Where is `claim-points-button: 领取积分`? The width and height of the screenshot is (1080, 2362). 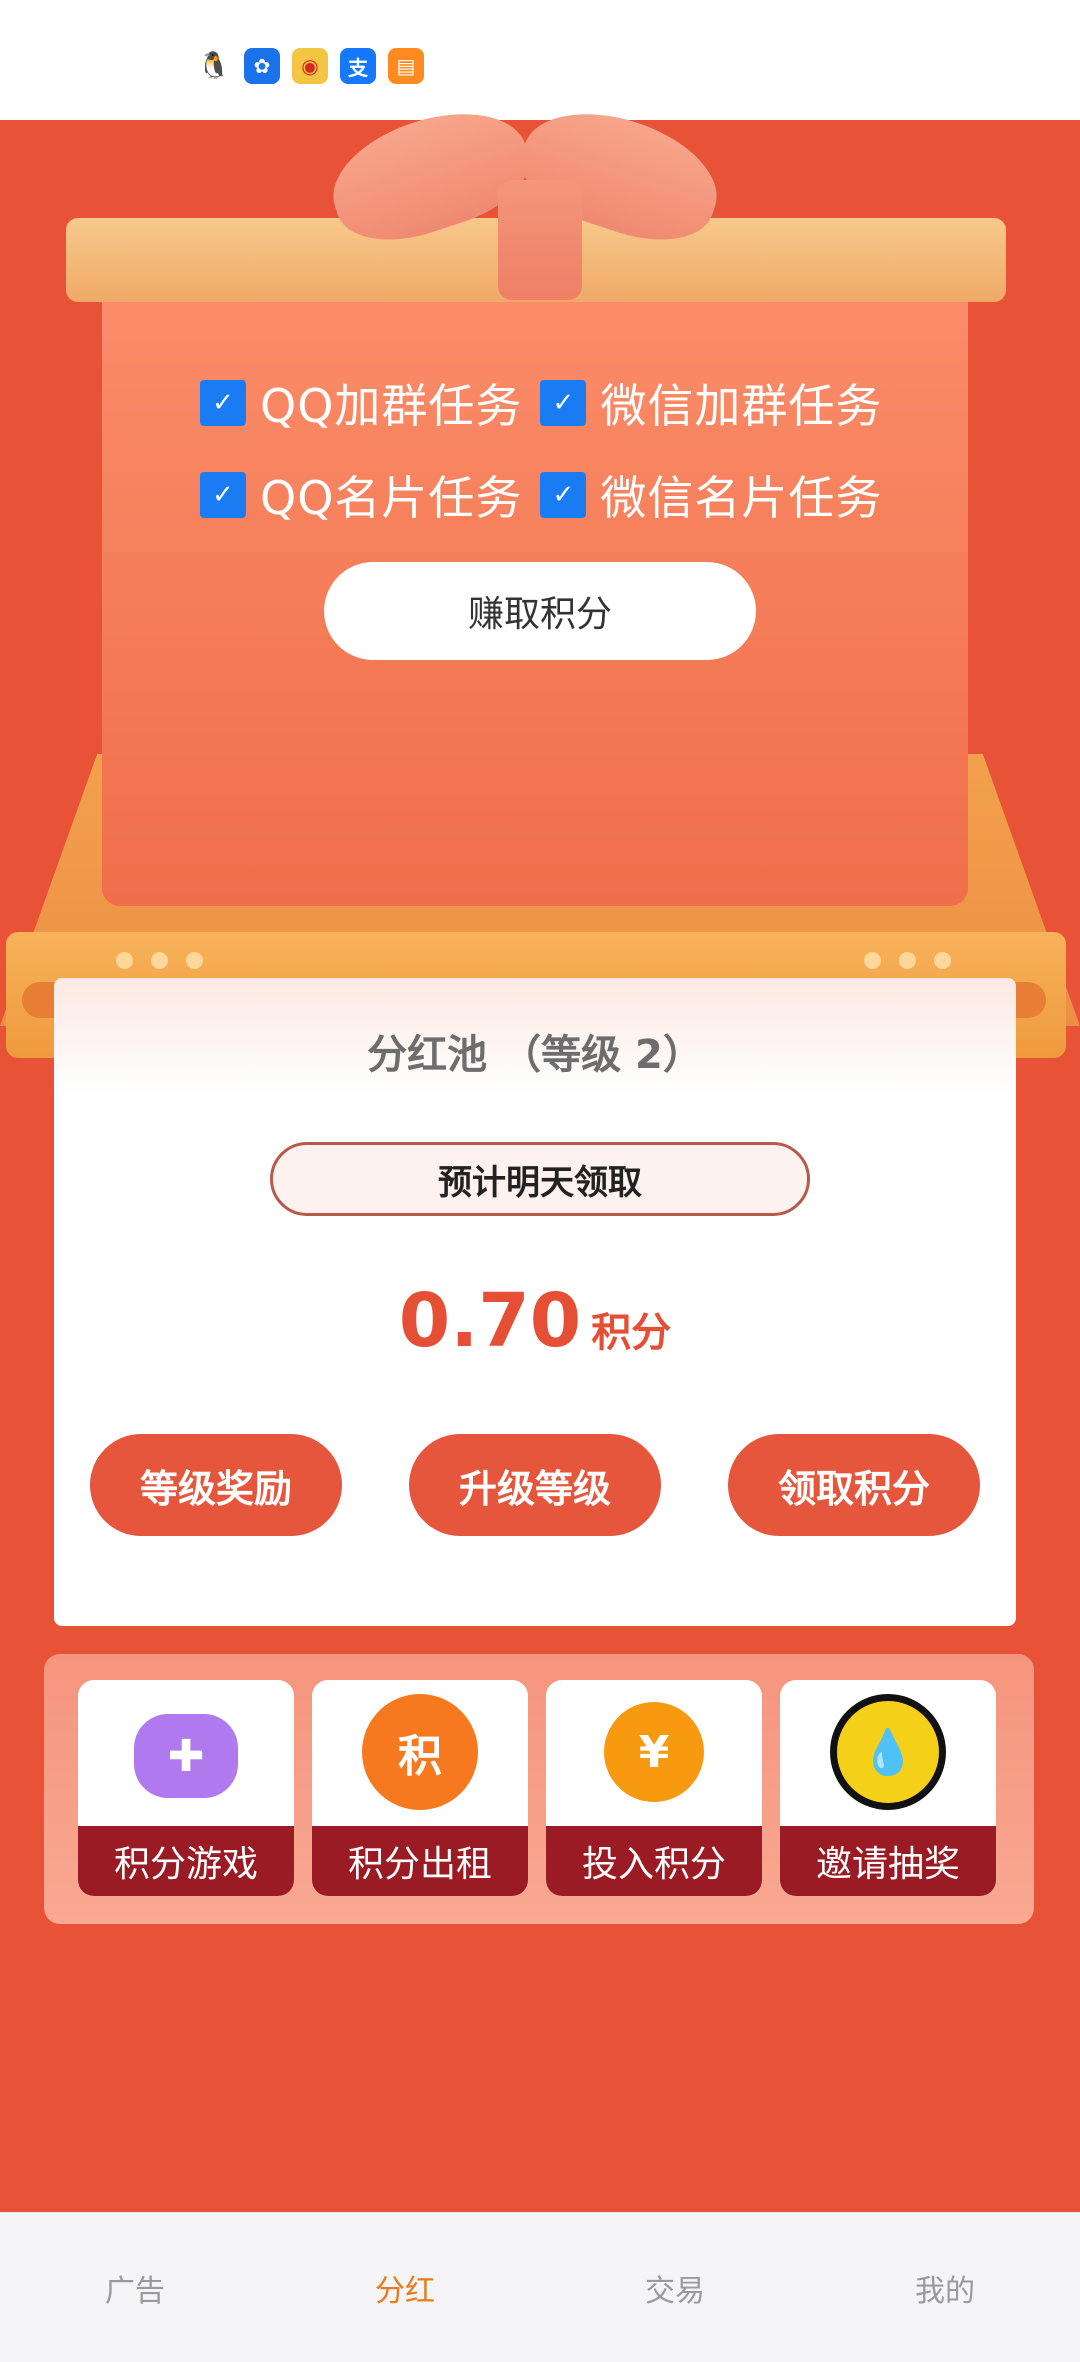 claim-points-button: 领取积分 is located at coordinates (854, 1485).